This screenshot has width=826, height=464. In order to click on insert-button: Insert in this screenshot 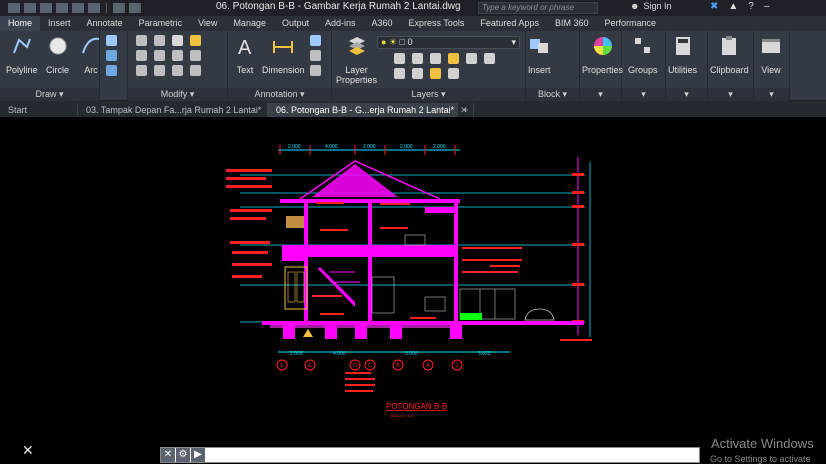, I will do `click(539, 55)`.